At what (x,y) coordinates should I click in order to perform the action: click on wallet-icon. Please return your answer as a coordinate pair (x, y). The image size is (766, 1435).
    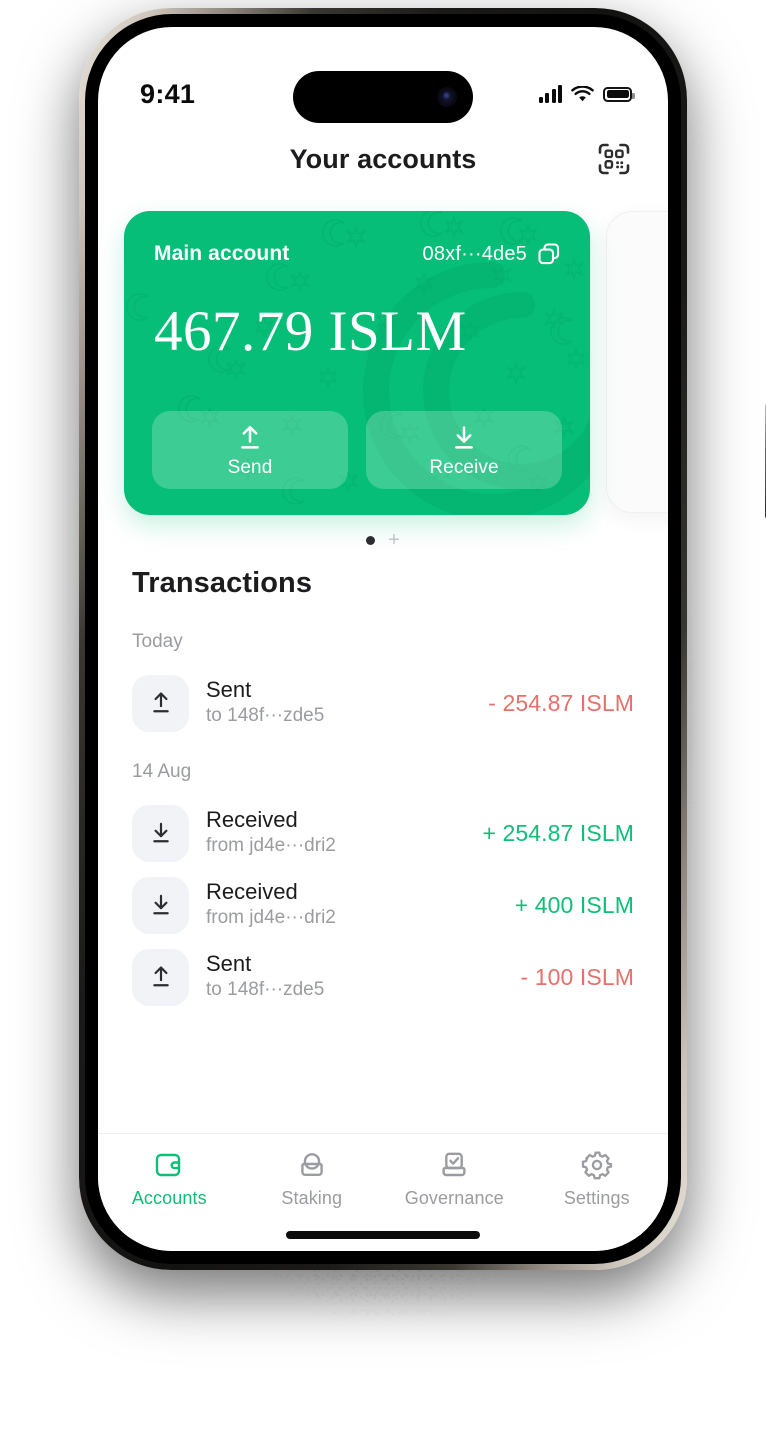
    Looking at the image, I should click on (168, 1165).